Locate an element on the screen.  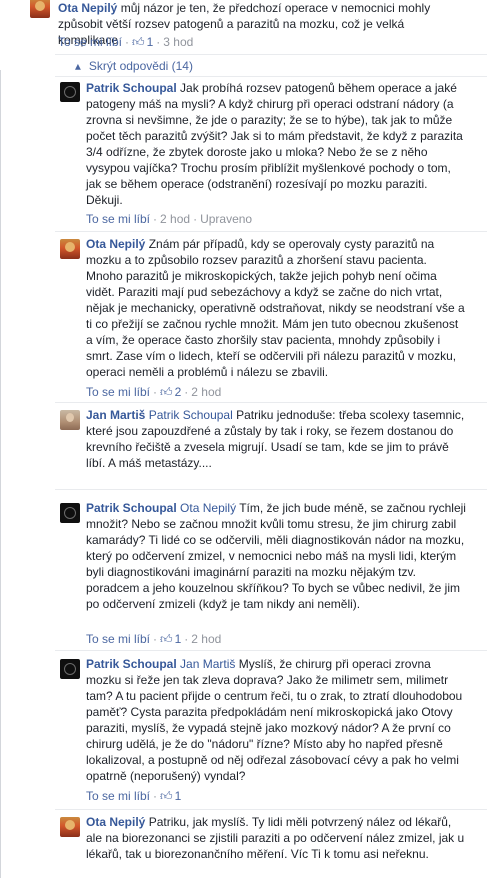
comment-meta: To se mi líbí · 👍︎ 1 is located at coordinates (133, 796).